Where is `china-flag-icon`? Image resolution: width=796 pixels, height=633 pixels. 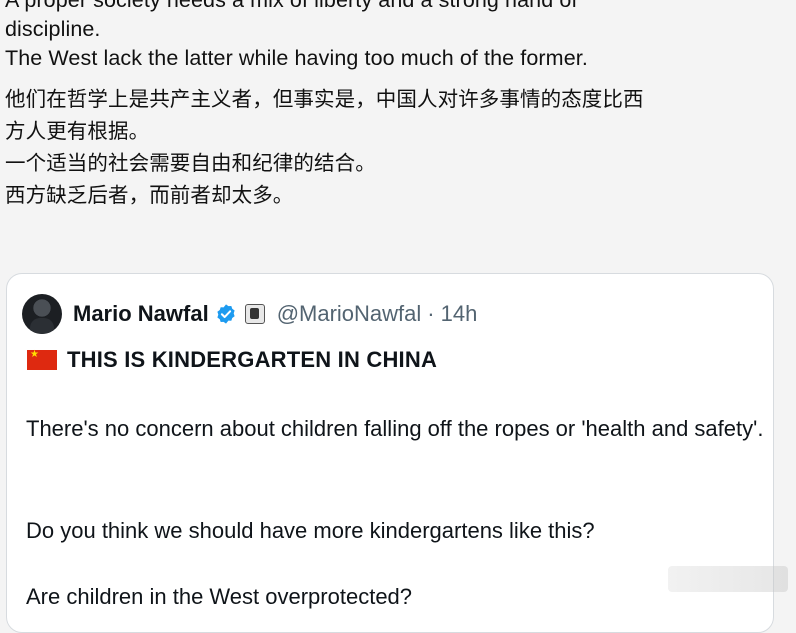
china-flag-icon is located at coordinates (42, 359).